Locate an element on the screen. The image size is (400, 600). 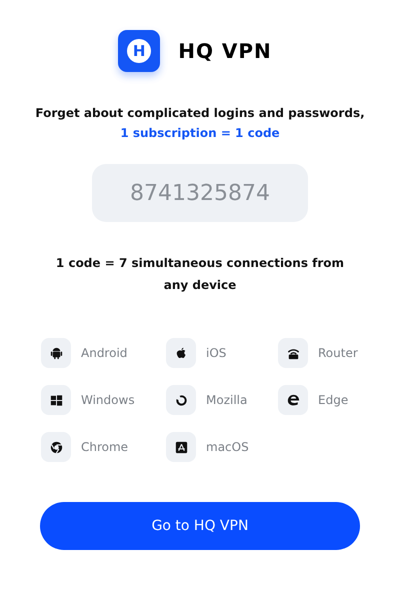
platform-label: Chrome is located at coordinates (104, 447).